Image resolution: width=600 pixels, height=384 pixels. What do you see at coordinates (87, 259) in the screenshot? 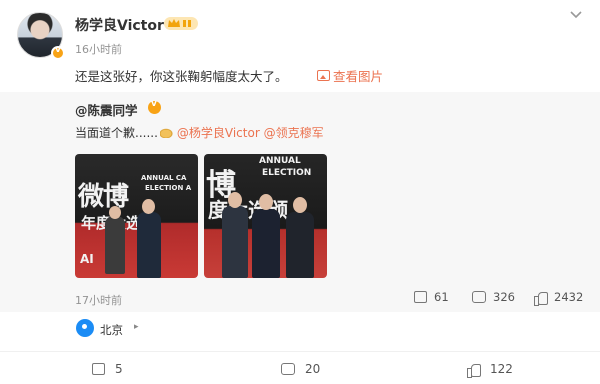
I see `photo-sign-text: AI` at bounding box center [87, 259].